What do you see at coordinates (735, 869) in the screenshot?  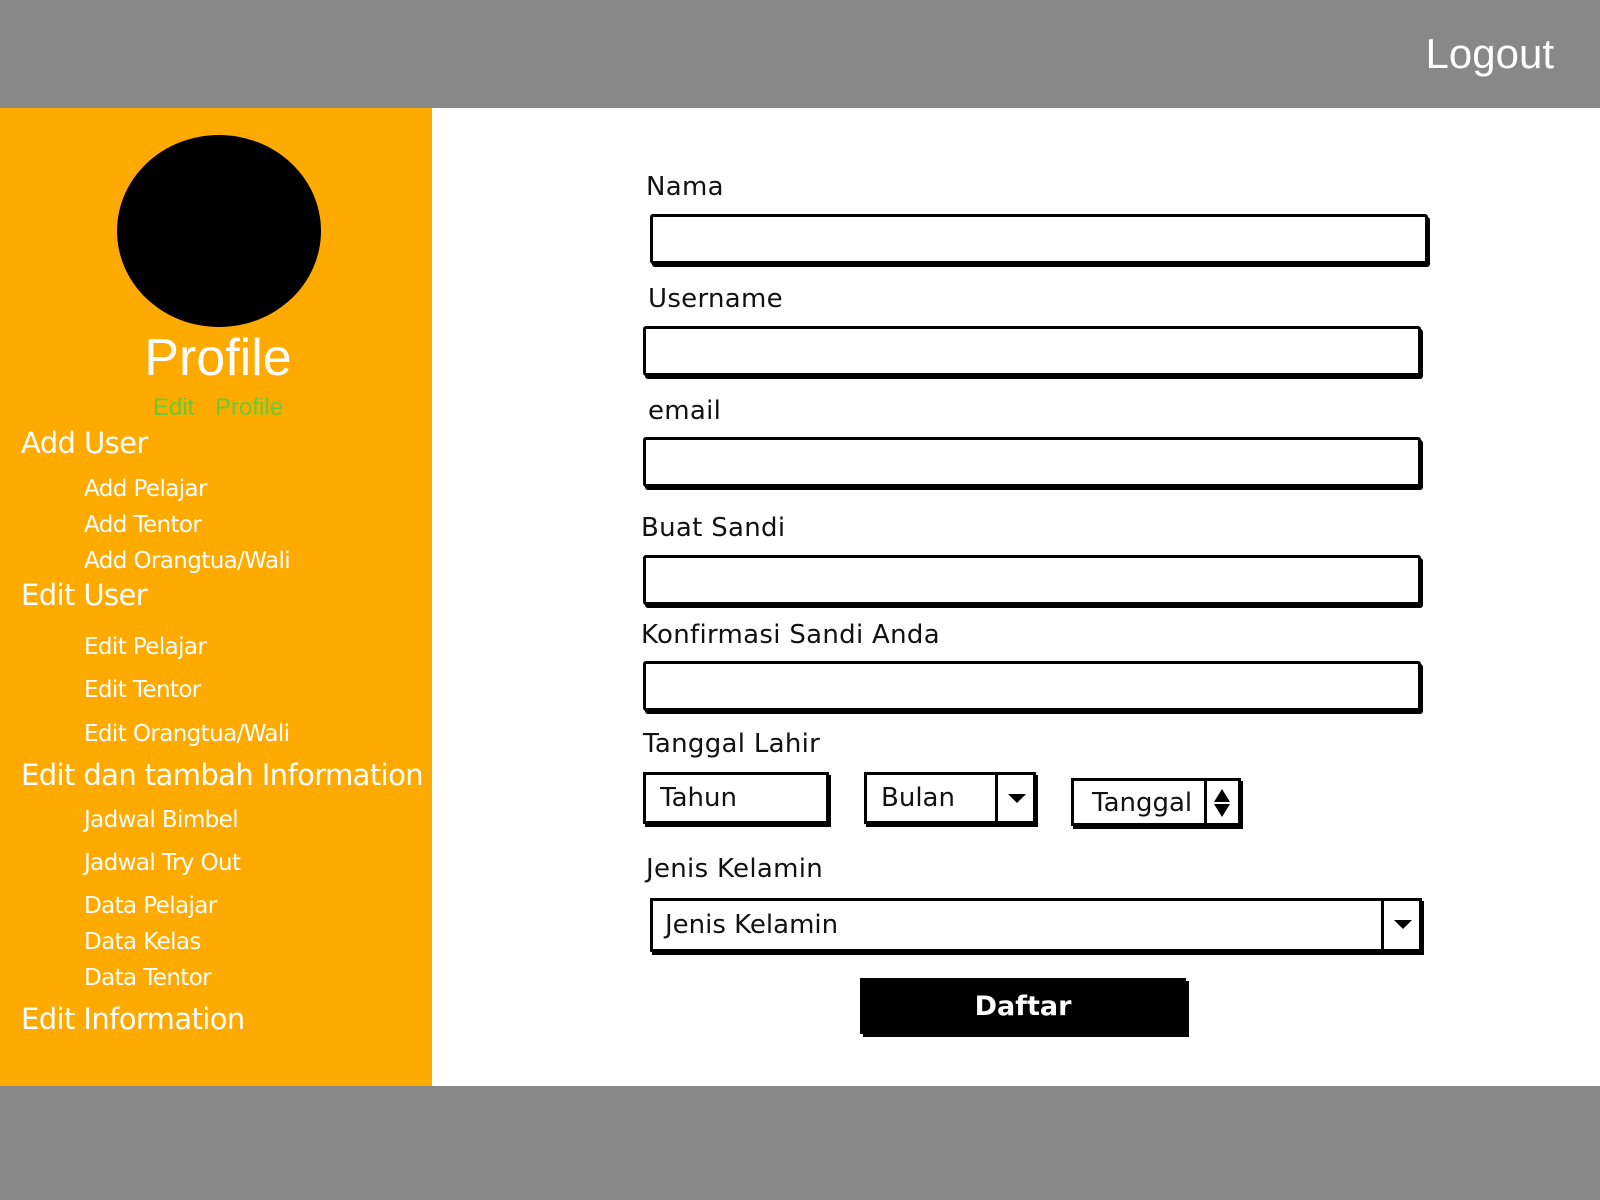 I see `jenis-kelamin-label: Jenis Kelamin` at bounding box center [735, 869].